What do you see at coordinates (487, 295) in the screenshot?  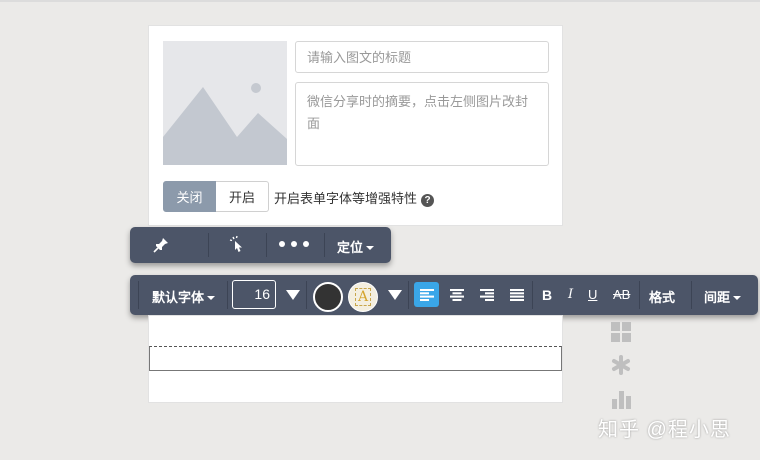 I see `align-right-icon` at bounding box center [487, 295].